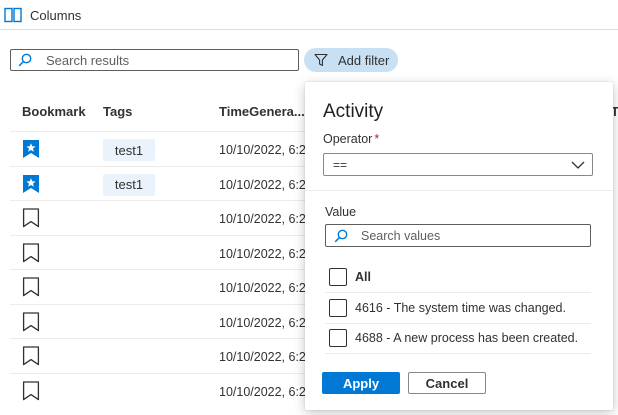  Describe the element at coordinates (467, 338) in the screenshot. I see `option-label: 4688 - A new process has been created.` at that location.